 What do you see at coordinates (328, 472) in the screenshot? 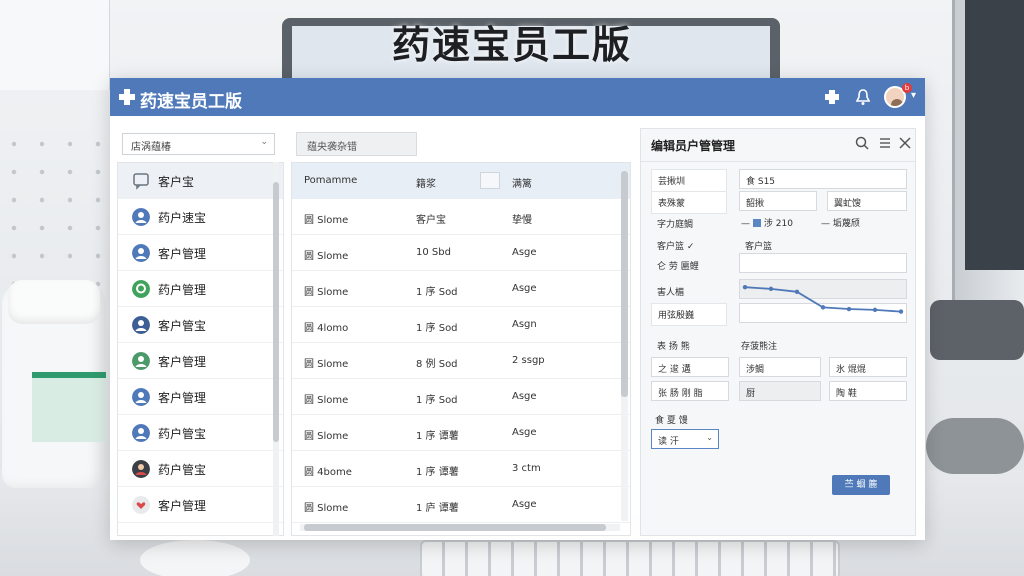
I see `table-cell: 圆 4bome` at bounding box center [328, 472].